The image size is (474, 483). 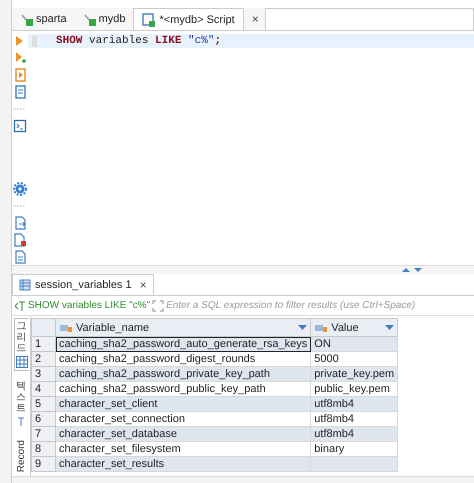 What do you see at coordinates (183, 374) in the screenshot?
I see `table-cell: caching_sha2_password_private_key_path` at bounding box center [183, 374].